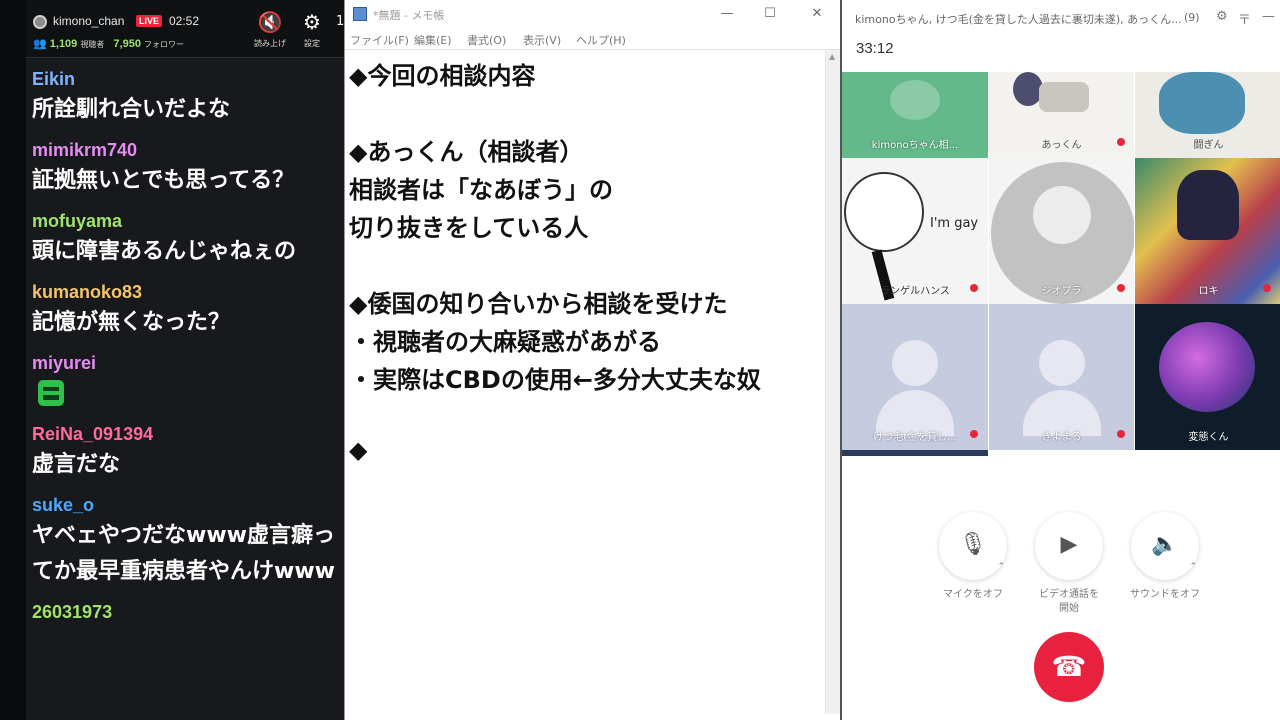  Describe the element at coordinates (1268, 16) in the screenshot. I see `minimize-icon: —` at that location.